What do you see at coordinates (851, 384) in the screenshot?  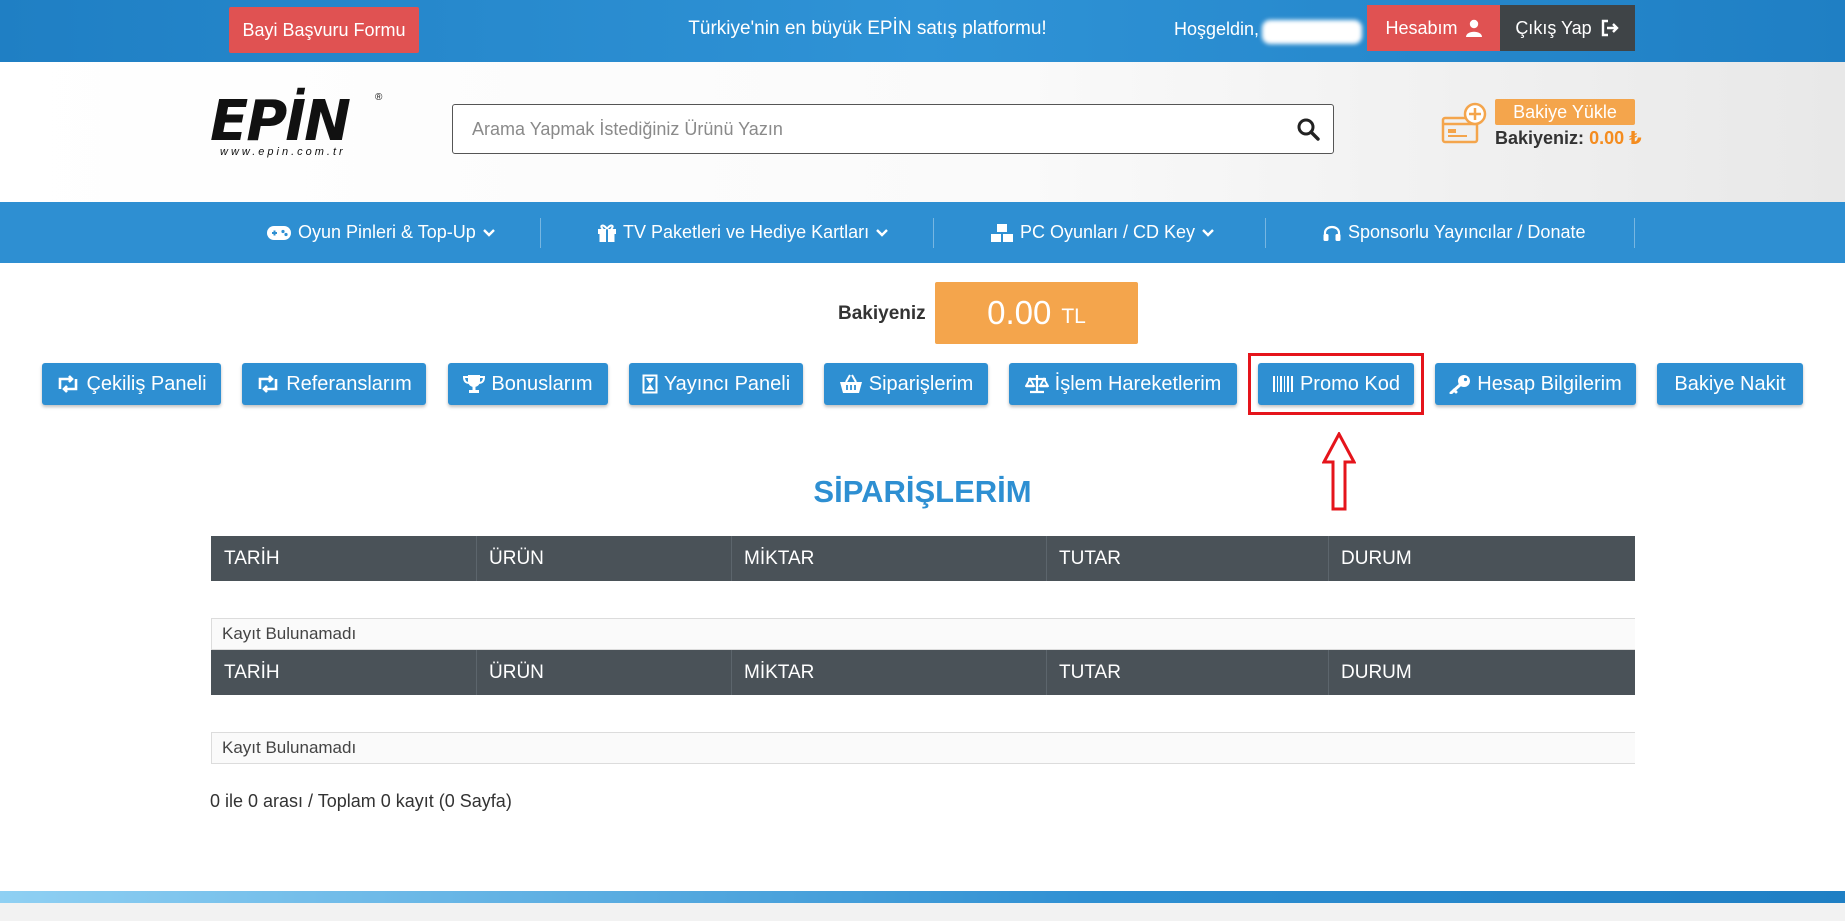 I see `basket-icon` at bounding box center [851, 384].